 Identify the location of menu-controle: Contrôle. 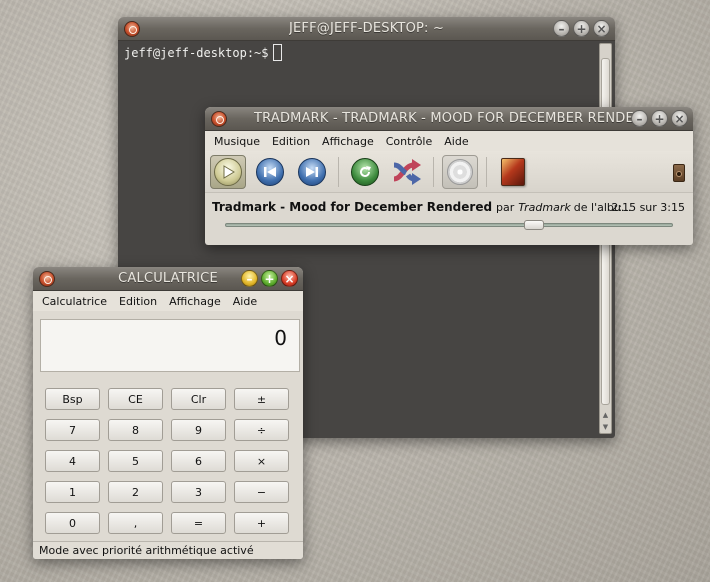
(409, 141).